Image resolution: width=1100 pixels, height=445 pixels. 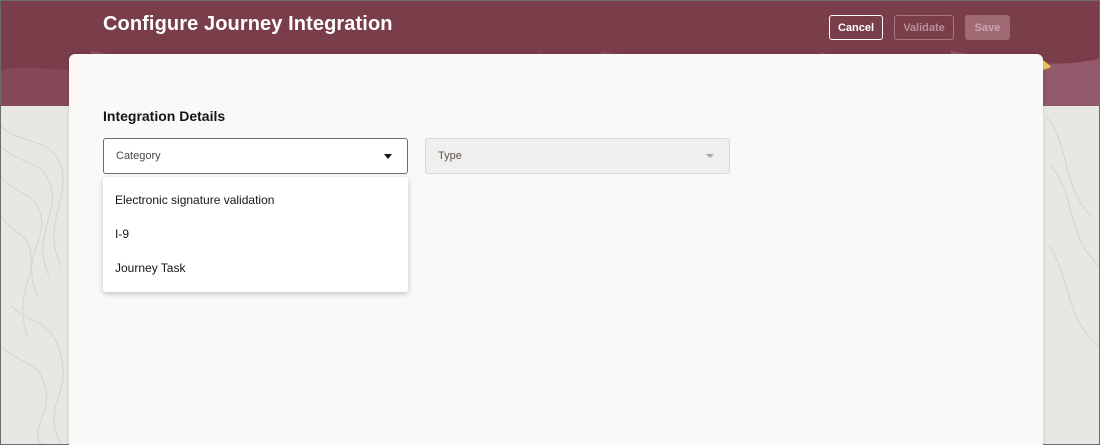 I want to click on category-select: Category, so click(x=255, y=156).